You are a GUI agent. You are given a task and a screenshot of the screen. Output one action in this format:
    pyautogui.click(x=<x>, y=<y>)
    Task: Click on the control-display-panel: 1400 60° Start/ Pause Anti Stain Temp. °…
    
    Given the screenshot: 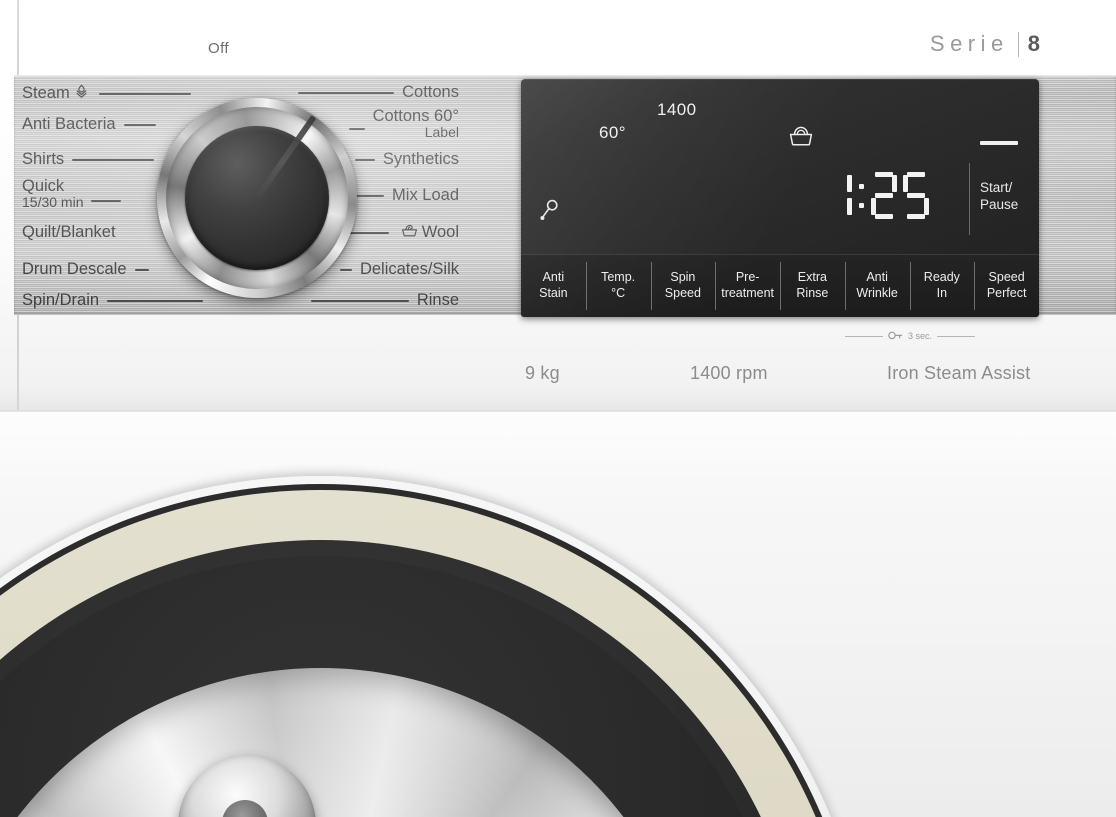 What is the action you would take?
    pyautogui.click(x=780, y=198)
    